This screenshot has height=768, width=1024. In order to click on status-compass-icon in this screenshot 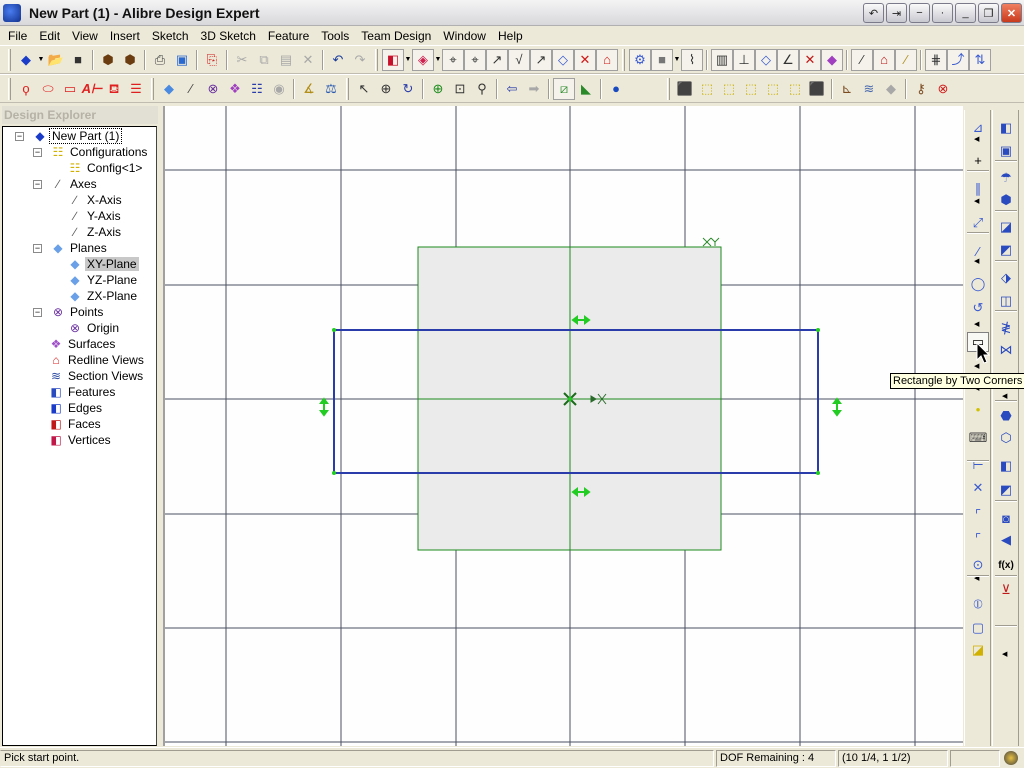, I will do `click(1011, 758)`.